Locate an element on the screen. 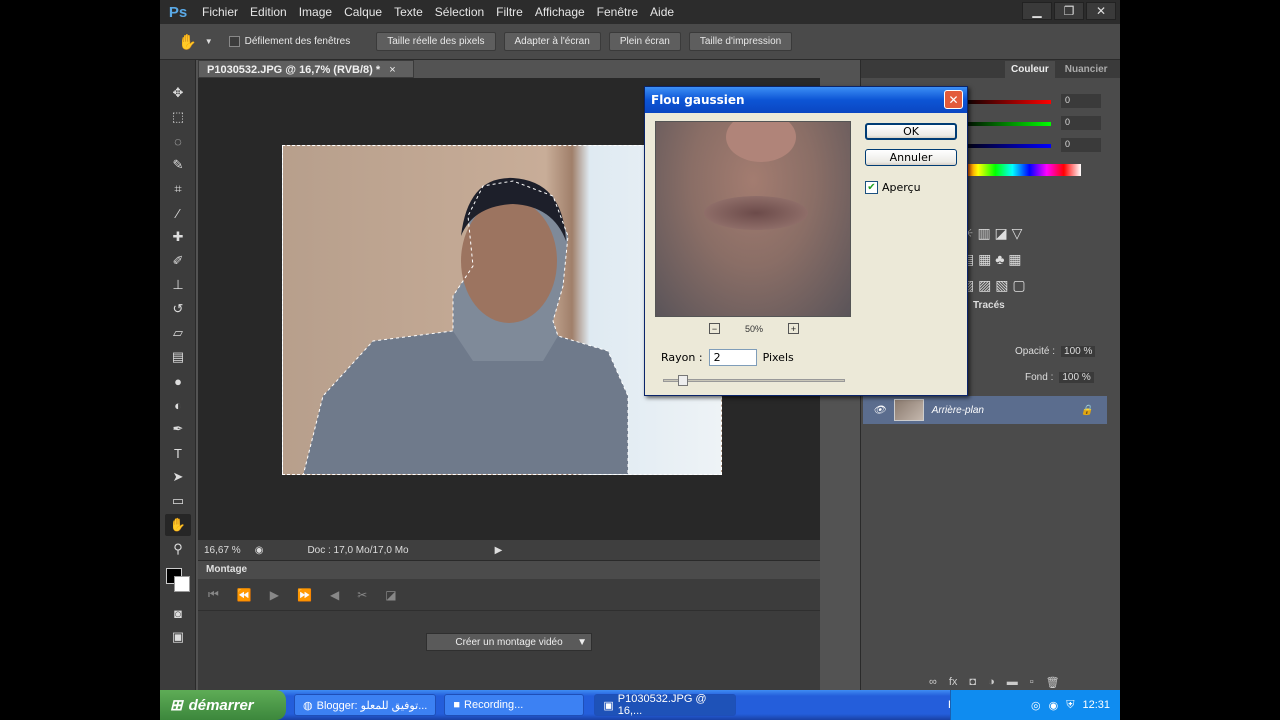 This screenshot has width=1280, height=720. trash-icon: 🗑 is located at coordinates (1053, 682).